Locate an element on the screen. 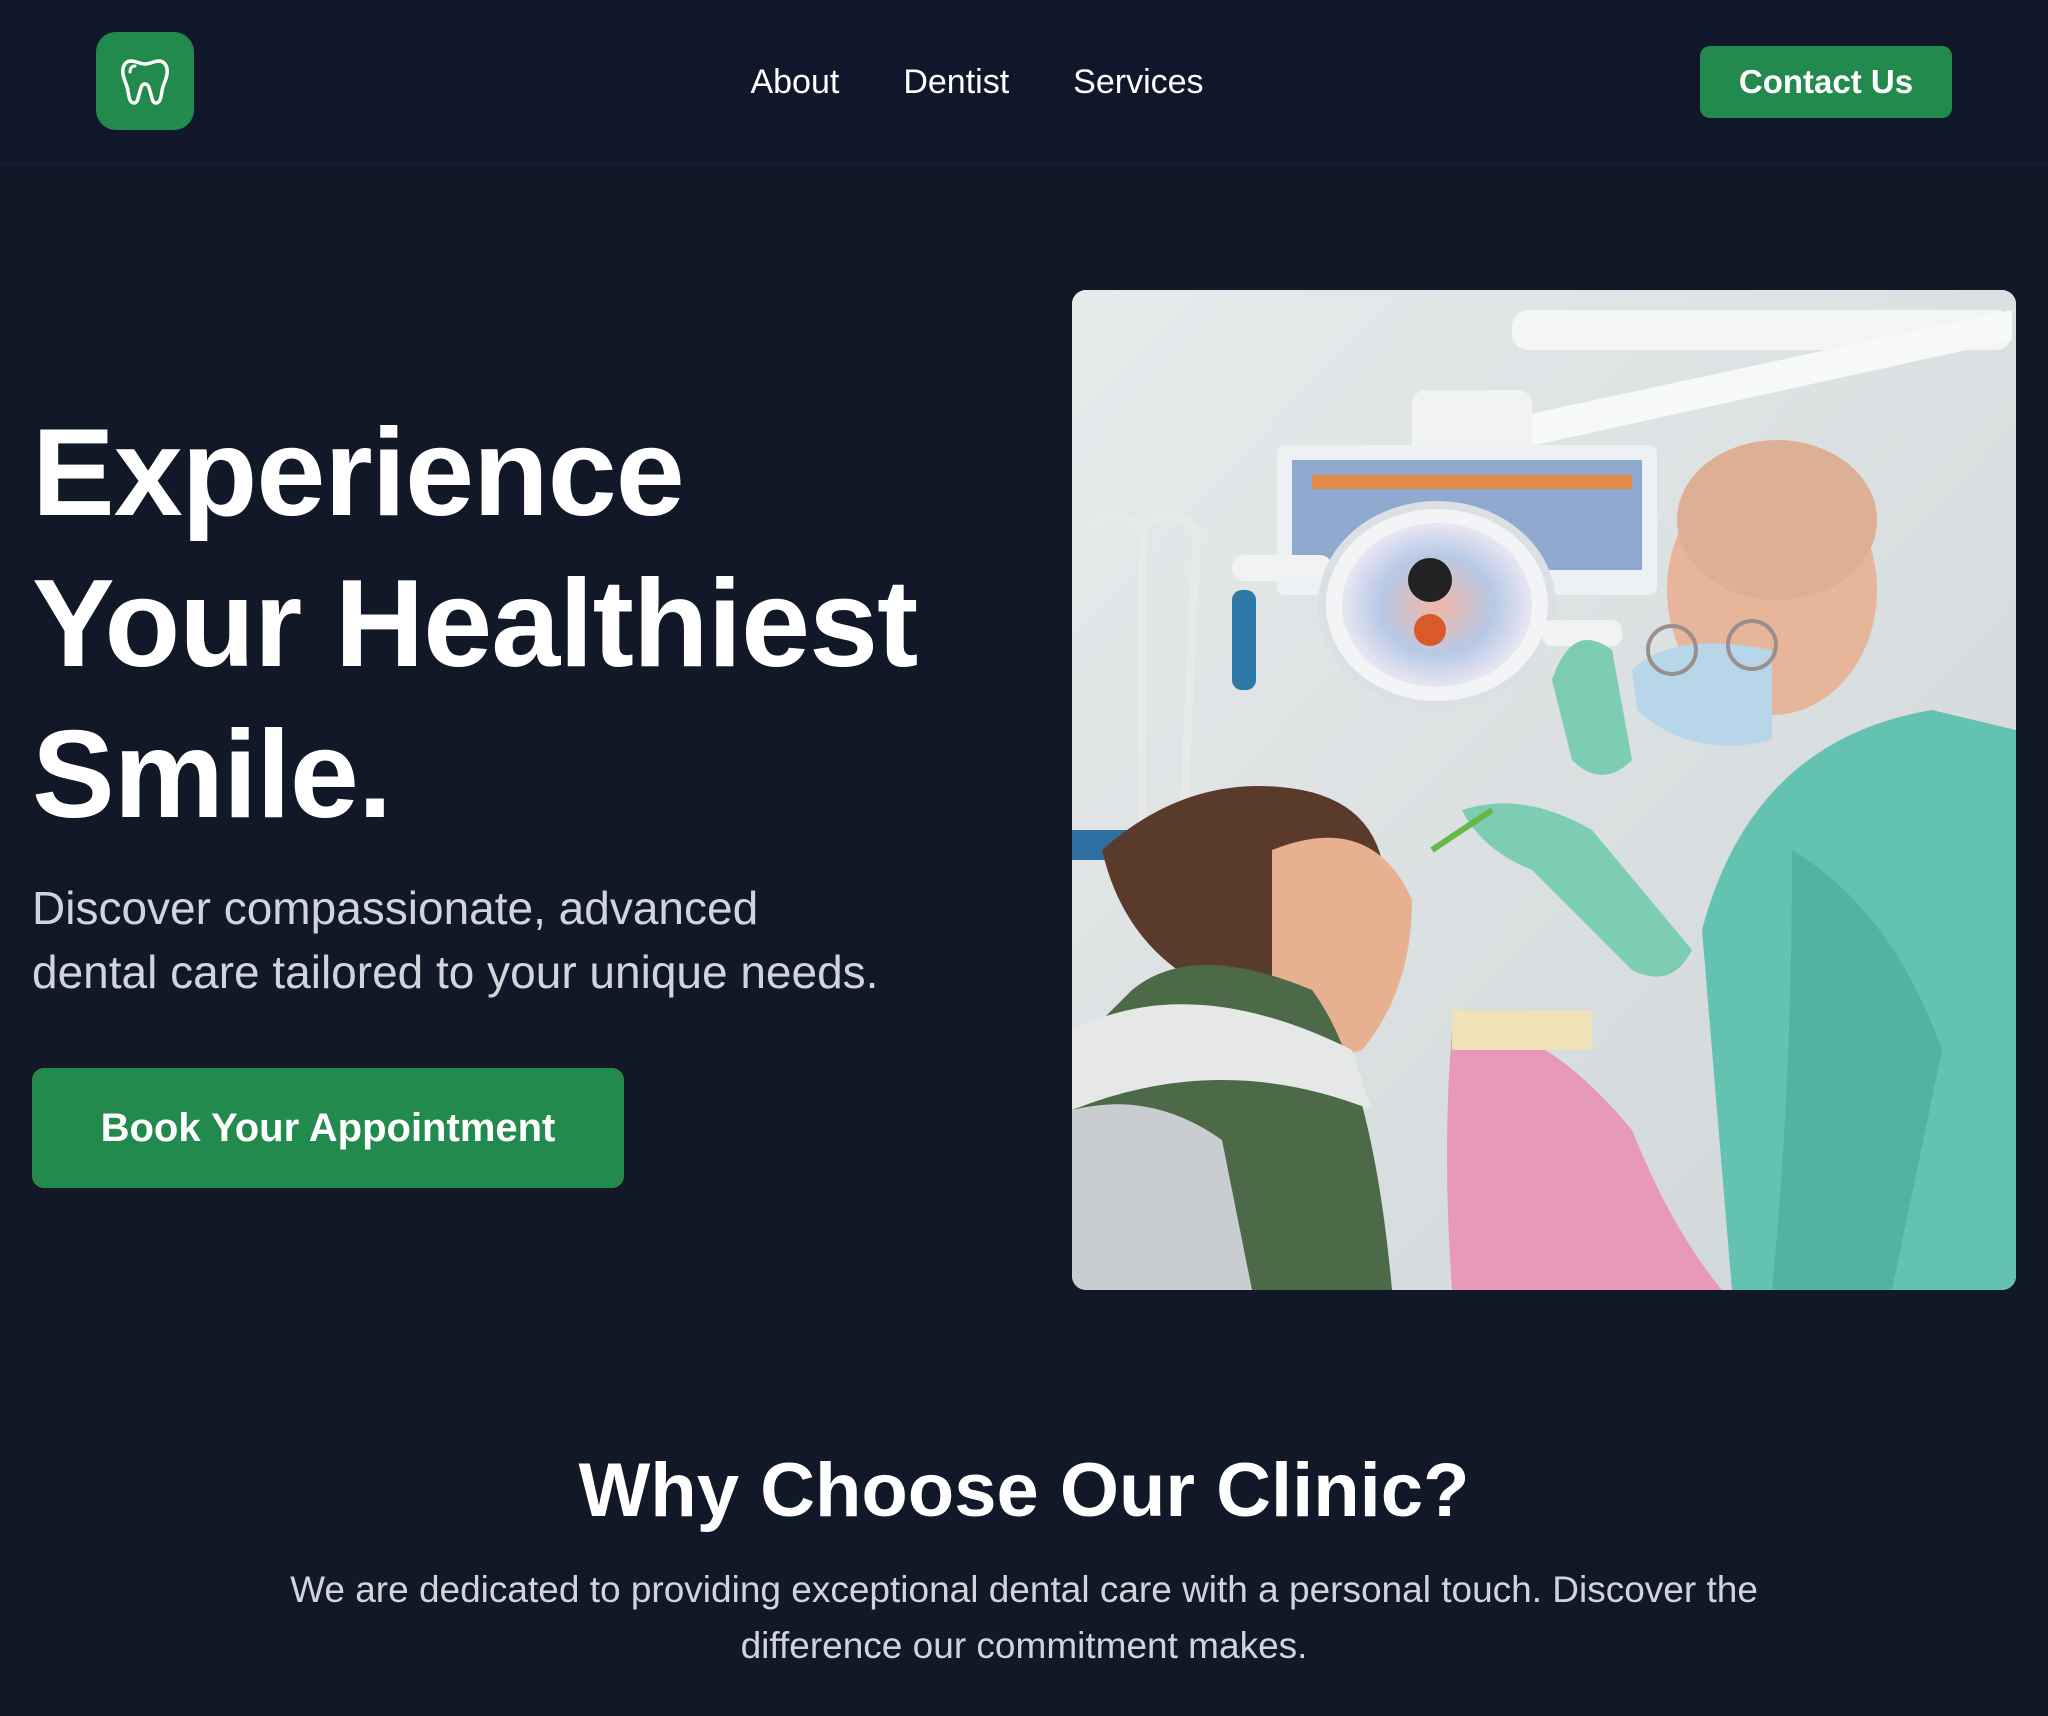  hero-title-line: Your Healthiest is located at coordinates (475, 624).